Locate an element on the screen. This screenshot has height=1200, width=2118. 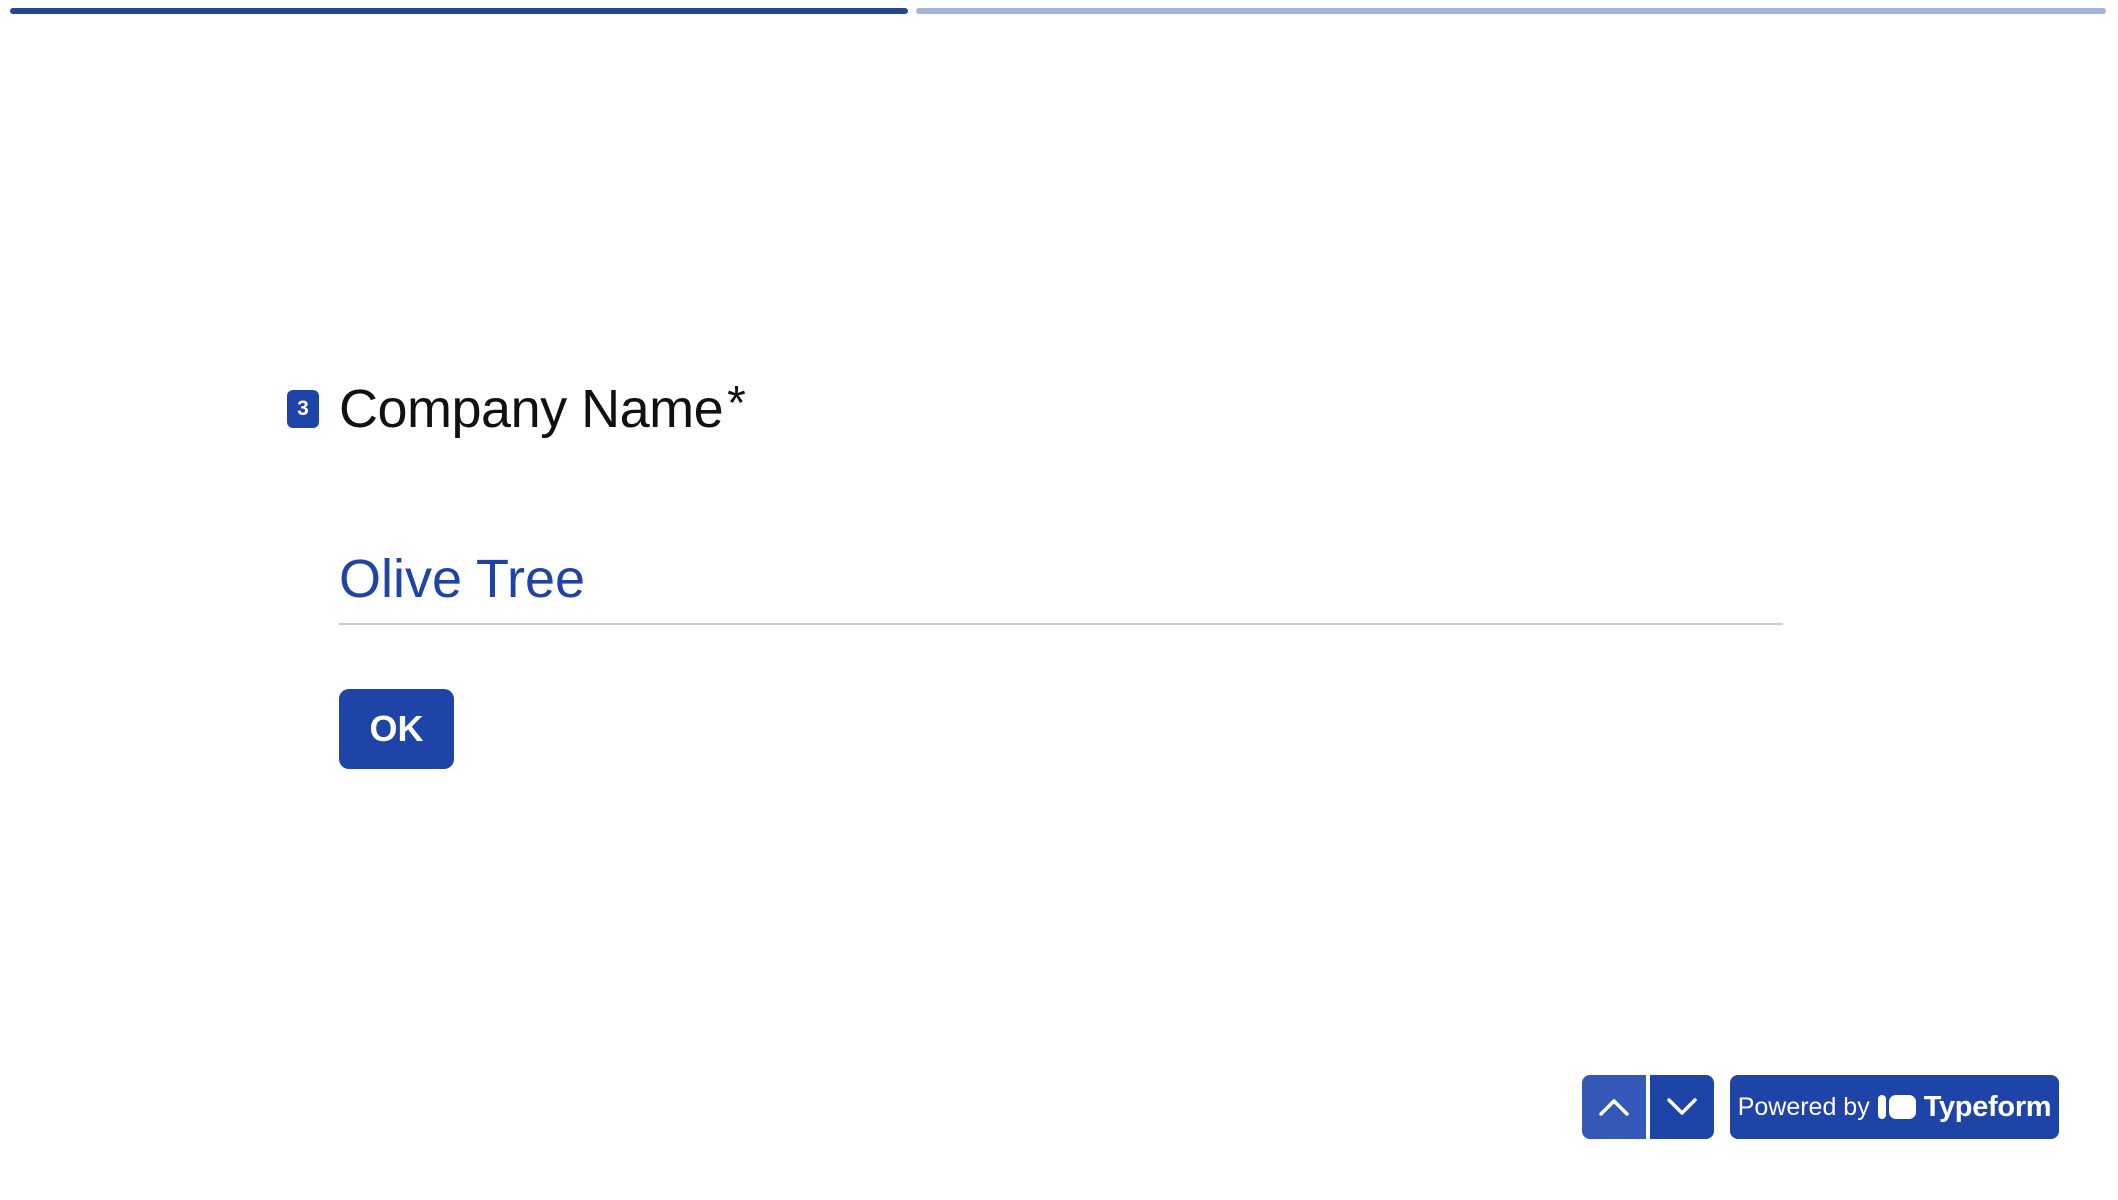
typeform-logo-icon is located at coordinates (1896, 1107).